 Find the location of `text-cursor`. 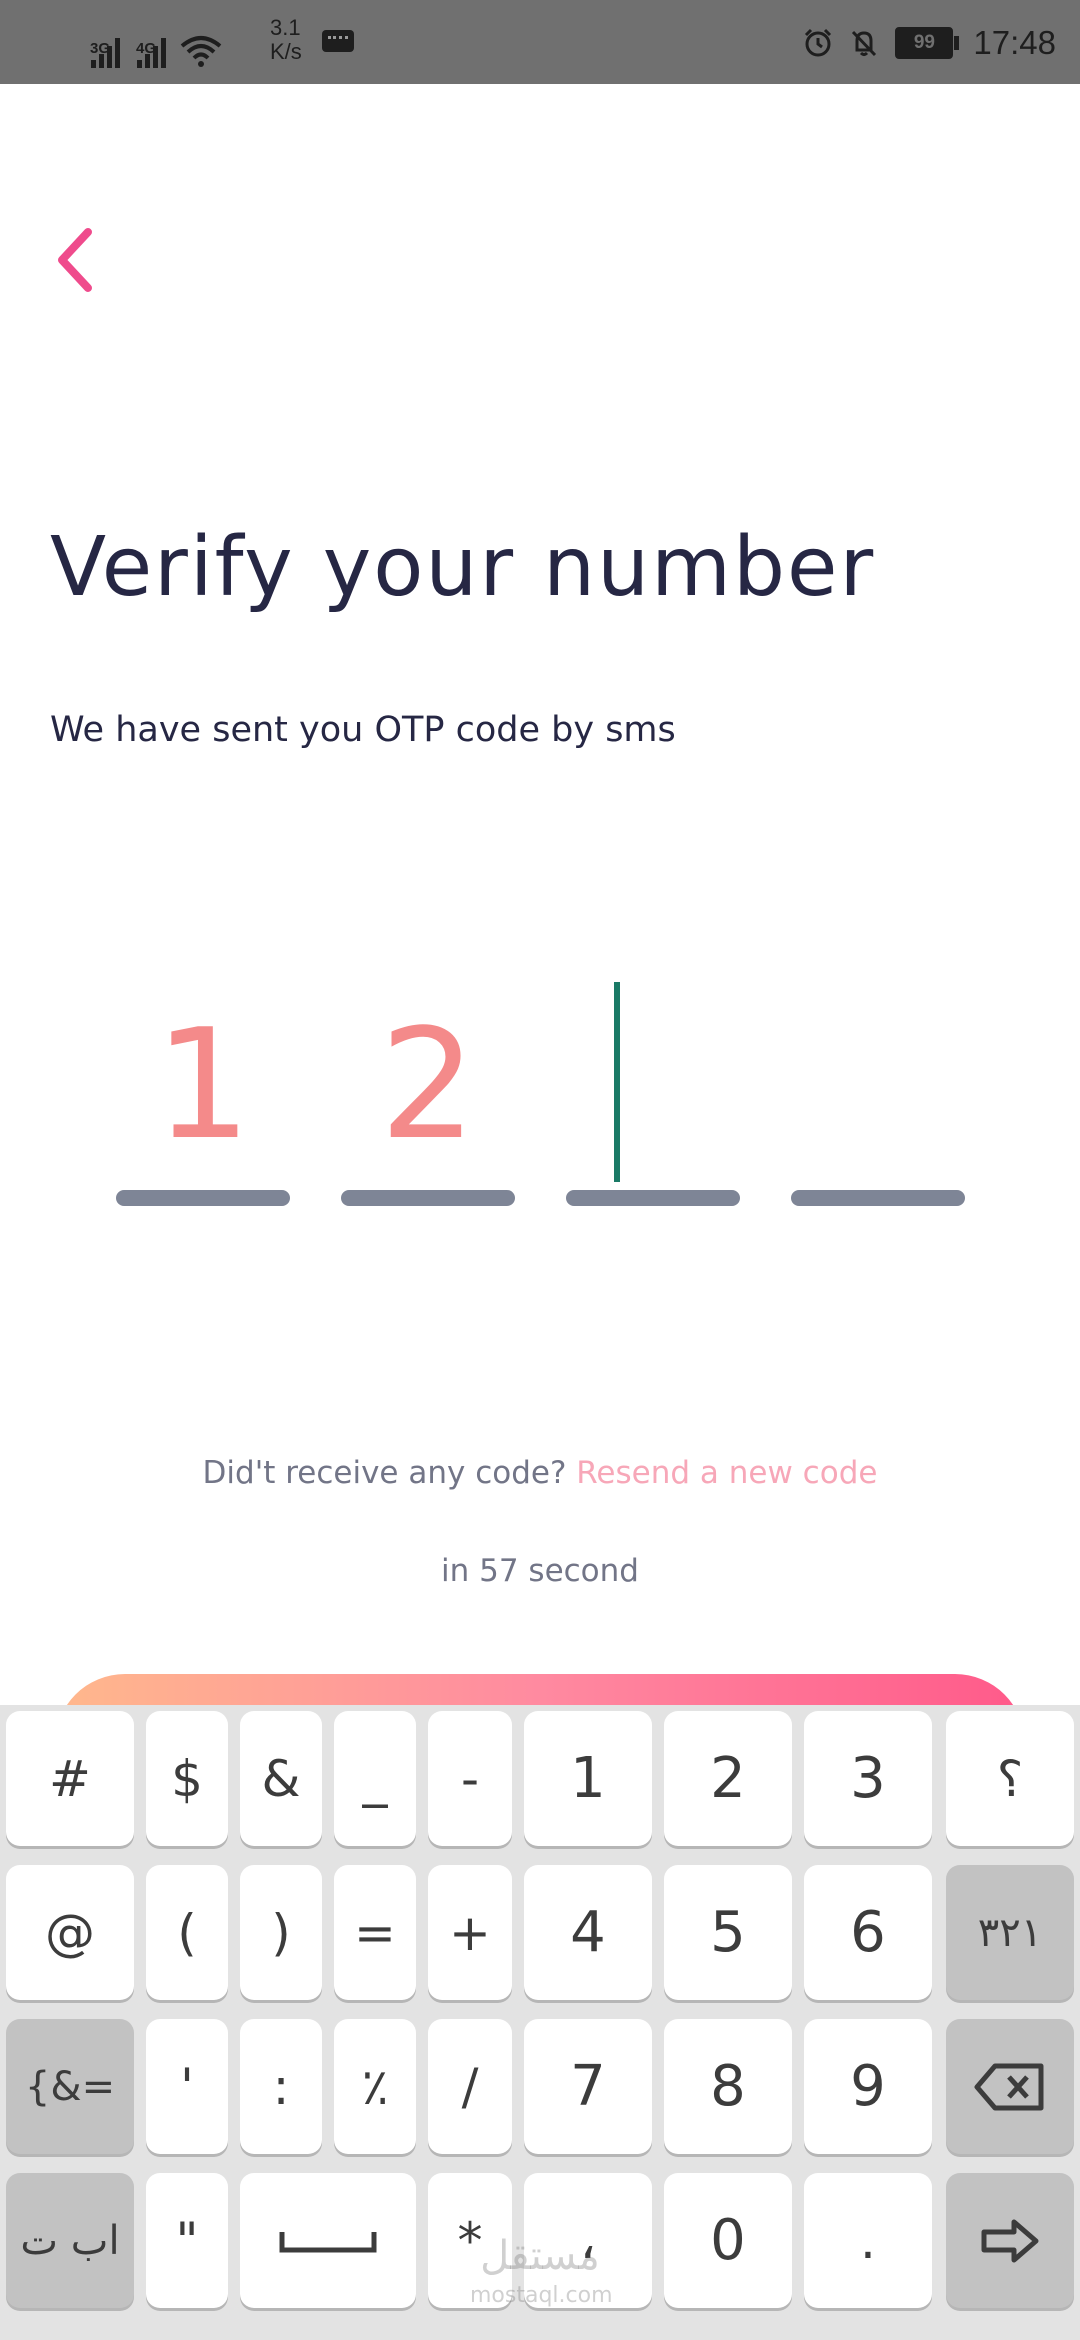

text-cursor is located at coordinates (617, 1082).